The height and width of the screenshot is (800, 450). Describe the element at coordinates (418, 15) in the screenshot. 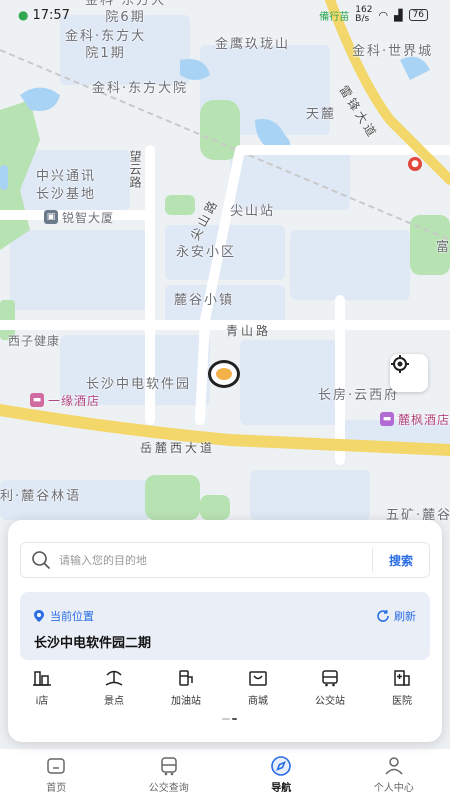

I see `battery-indicator: 76` at that location.